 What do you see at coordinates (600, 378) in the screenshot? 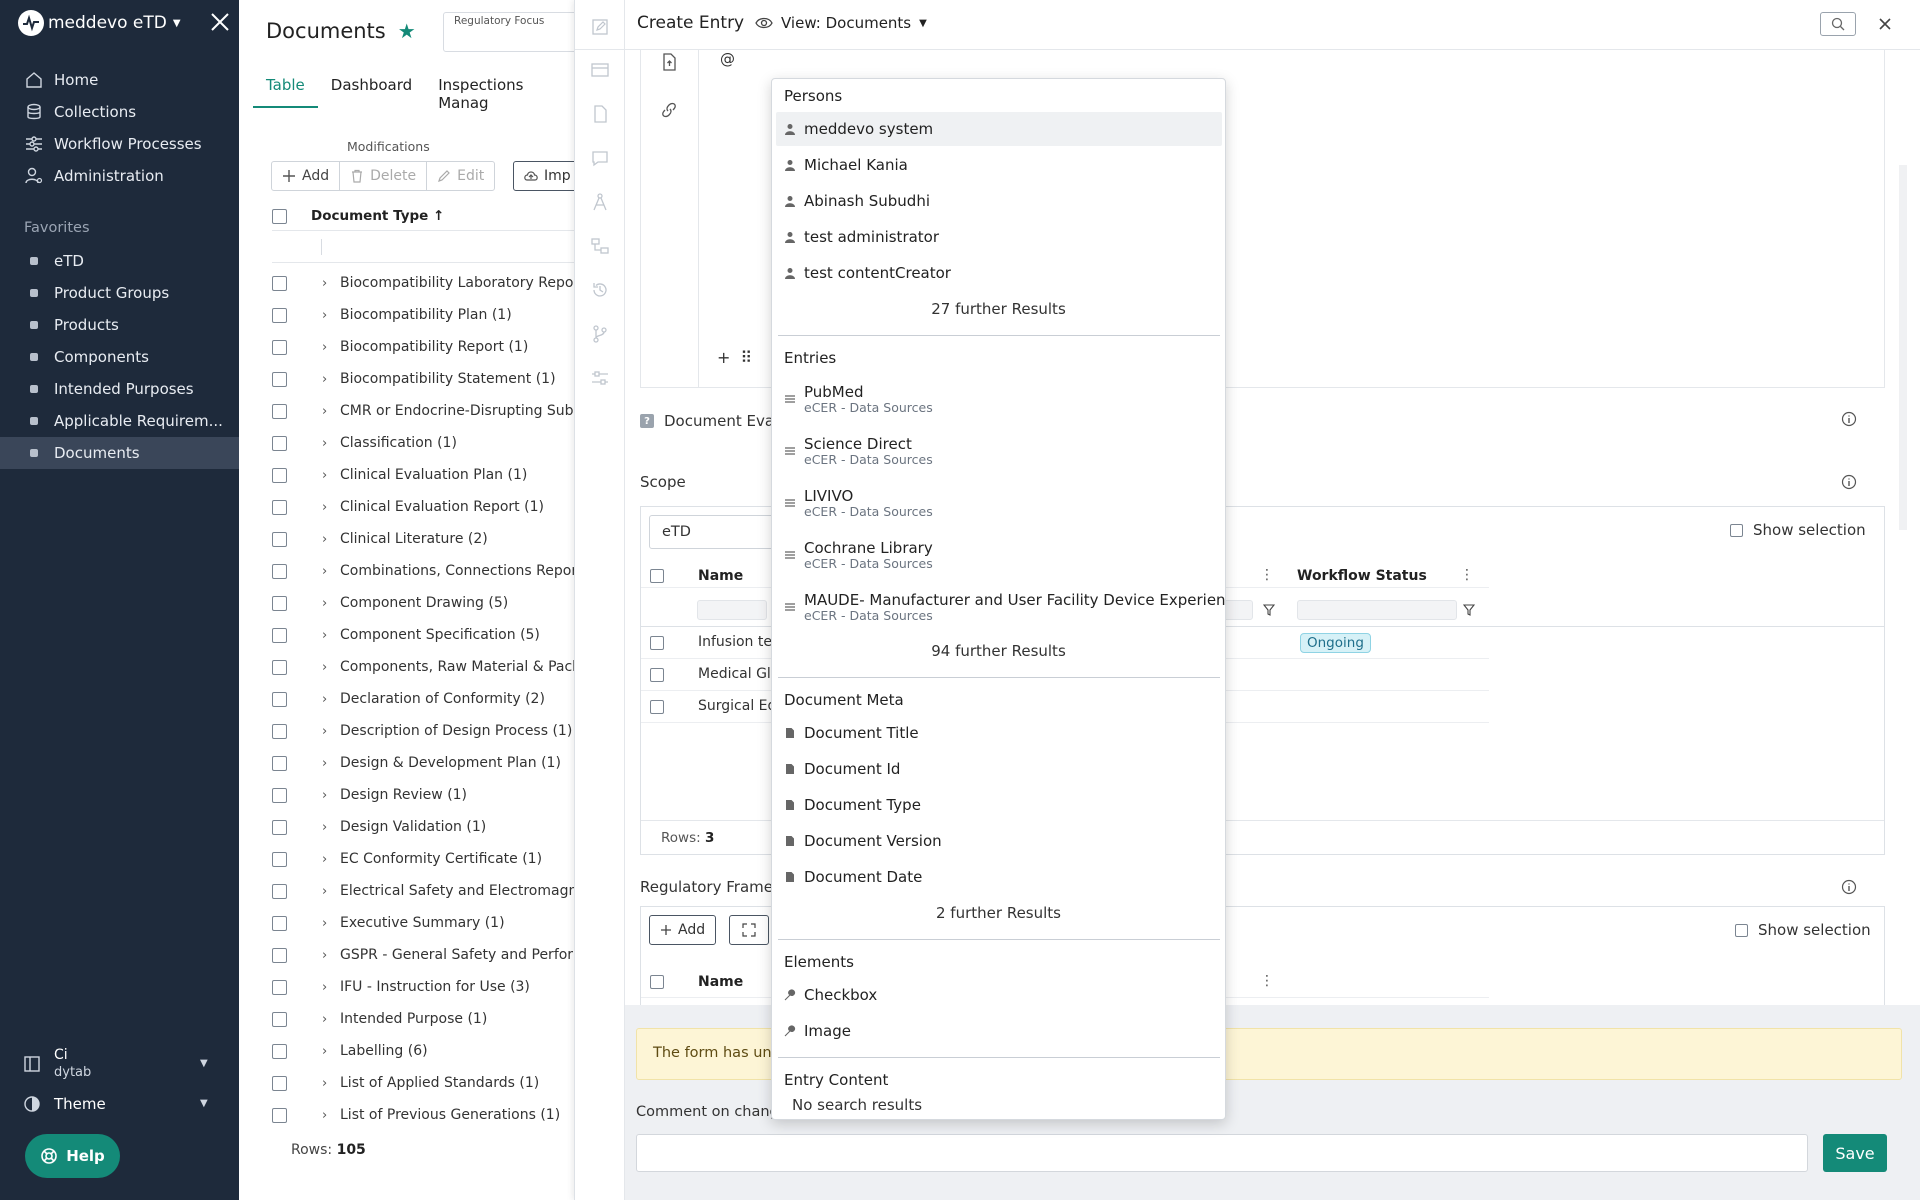
I see `settings-sliders-icon` at bounding box center [600, 378].